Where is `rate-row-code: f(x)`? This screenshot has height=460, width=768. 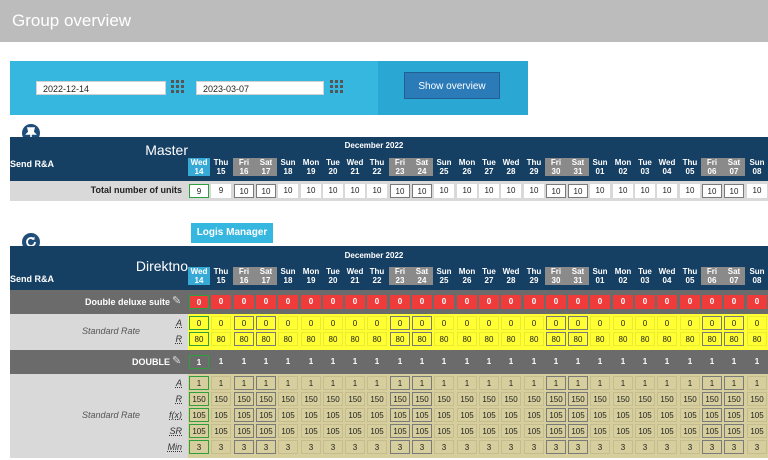
rate-row-code: f(x) is located at coordinates (166, 415).